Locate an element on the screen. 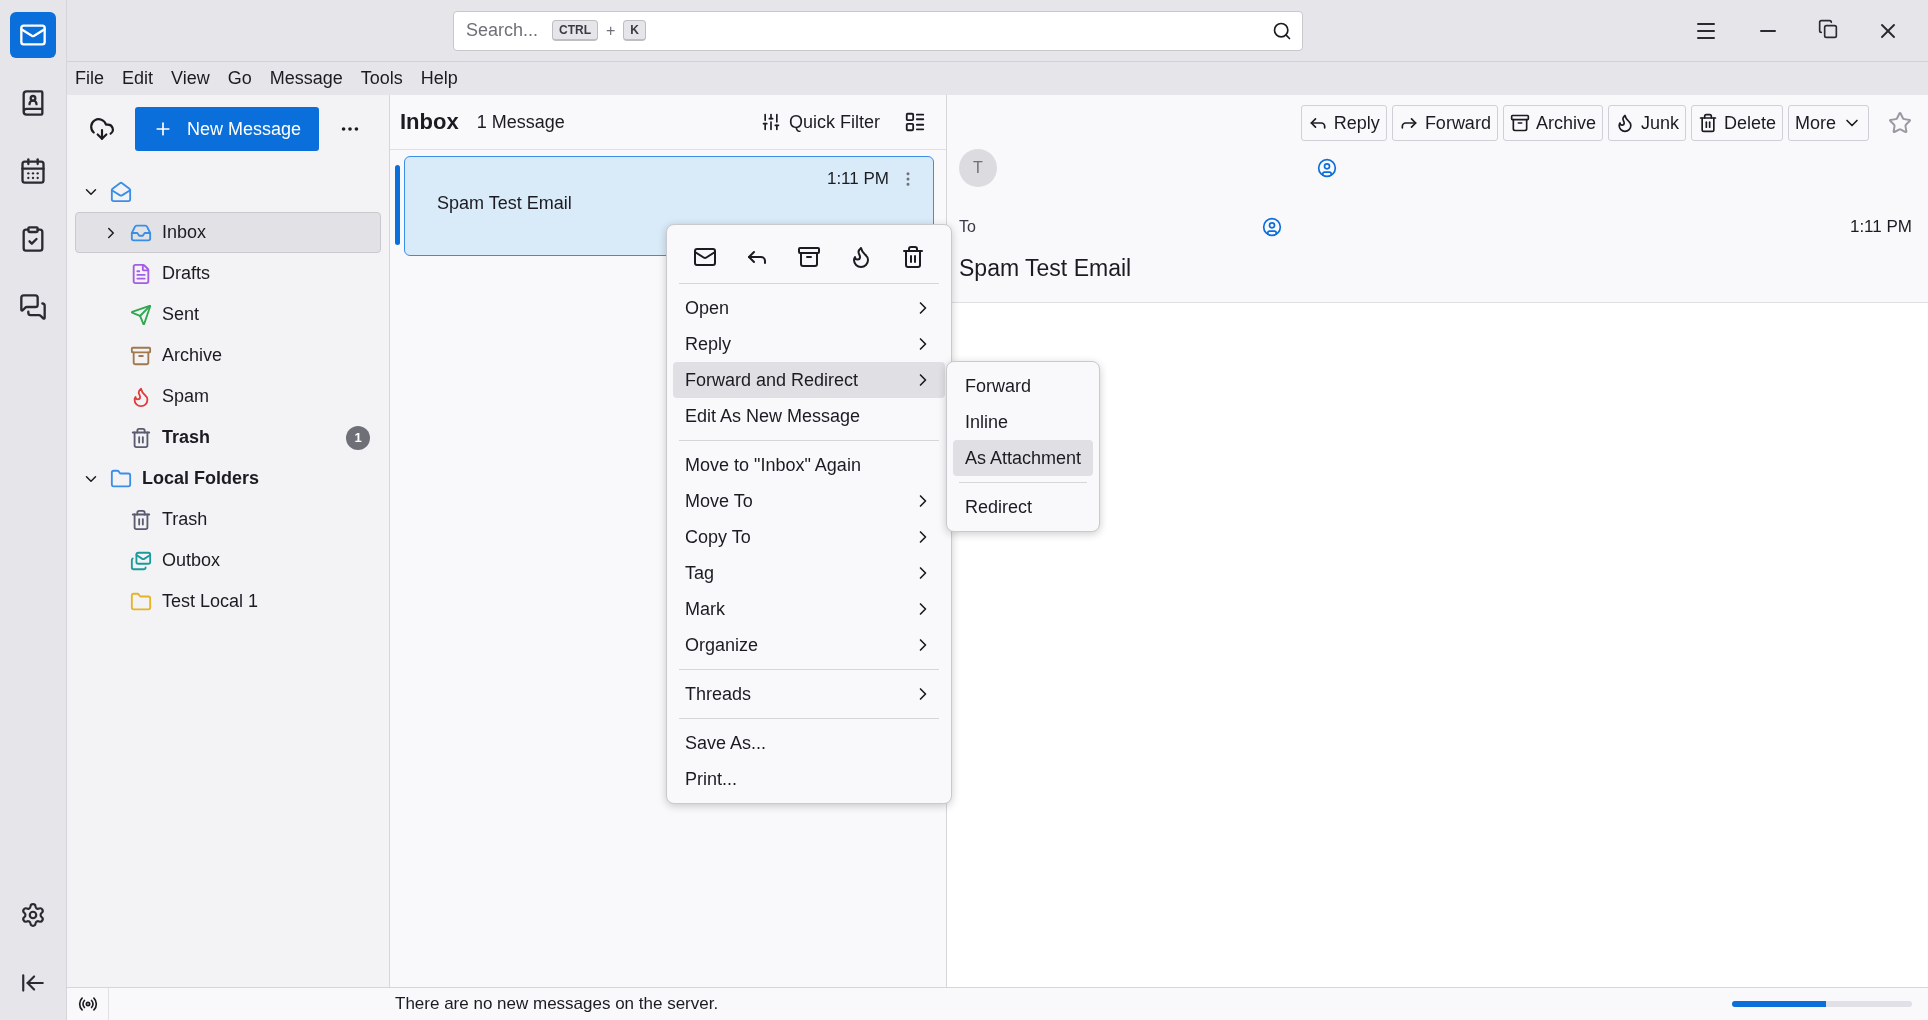 The image size is (1928, 1020). forward-button: Forward is located at coordinates (1444, 123).